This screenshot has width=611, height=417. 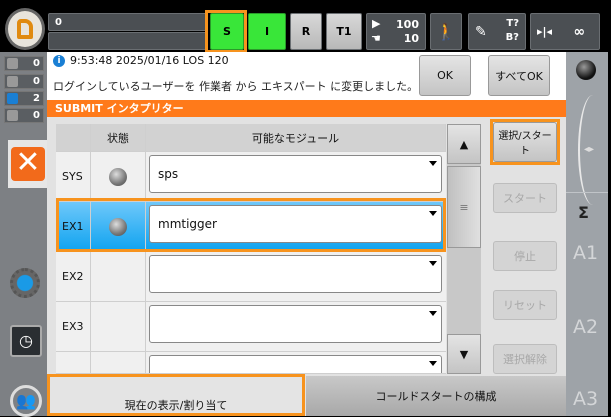 What do you see at coordinates (396, 31) in the screenshot?
I see `override-button: ▶ 100 ☚ 10` at bounding box center [396, 31].